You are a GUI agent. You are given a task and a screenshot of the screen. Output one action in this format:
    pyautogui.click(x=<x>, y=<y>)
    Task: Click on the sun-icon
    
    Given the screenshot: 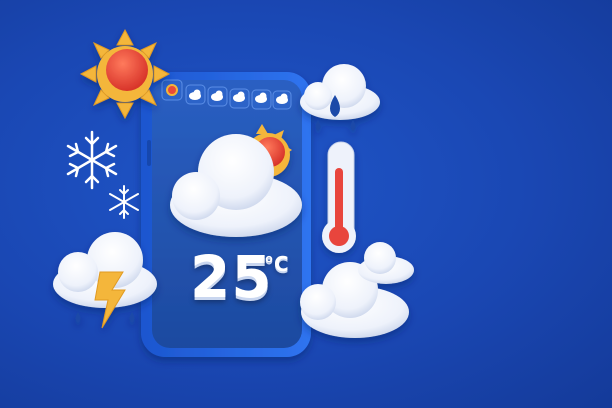 What is the action you would take?
    pyautogui.click(x=125, y=74)
    